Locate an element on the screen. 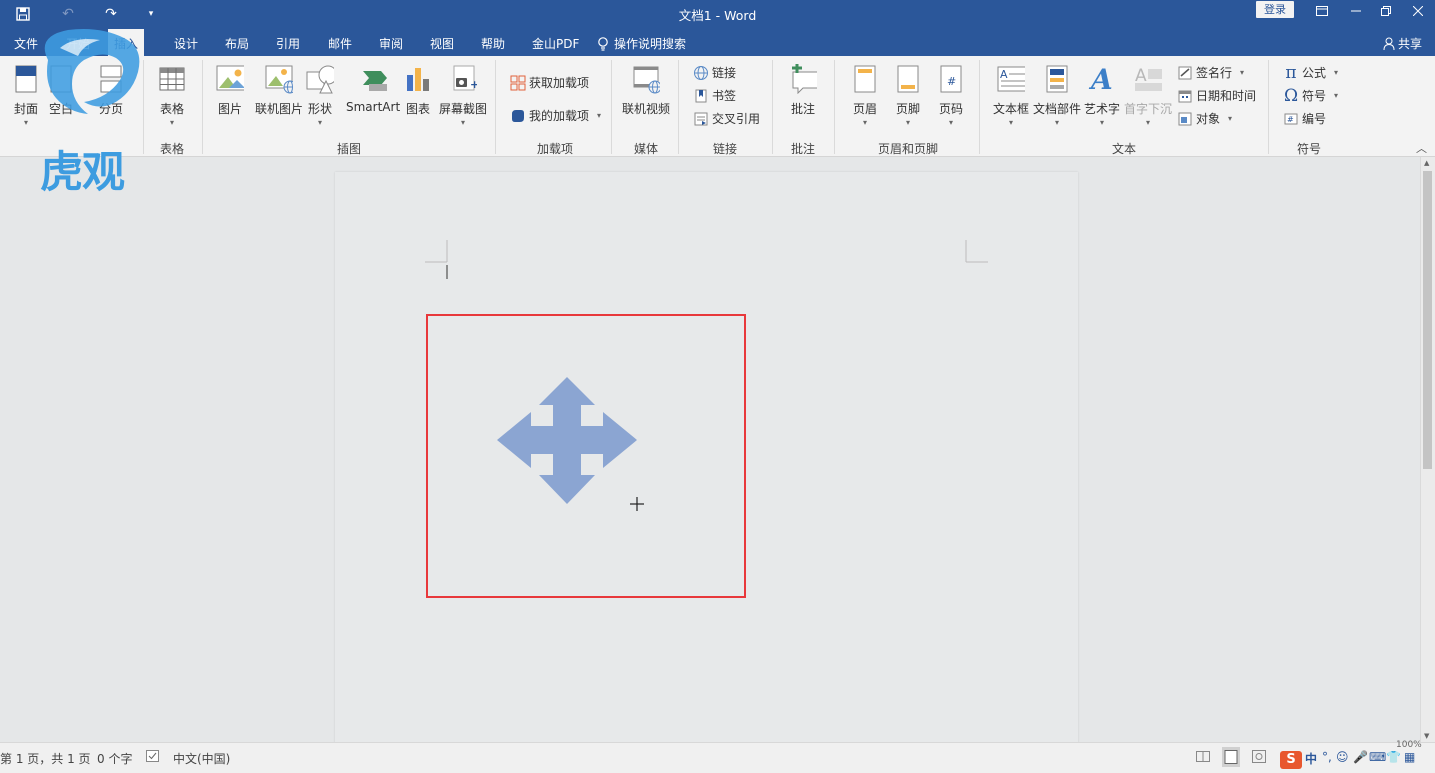 Image resolution: width=1435 pixels, height=773 pixels. emoji-icon: ☺ is located at coordinates (1342, 757).